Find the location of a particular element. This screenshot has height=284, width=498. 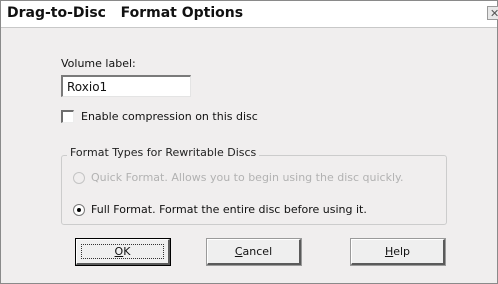

quick-format-radio is located at coordinates (79, 178).